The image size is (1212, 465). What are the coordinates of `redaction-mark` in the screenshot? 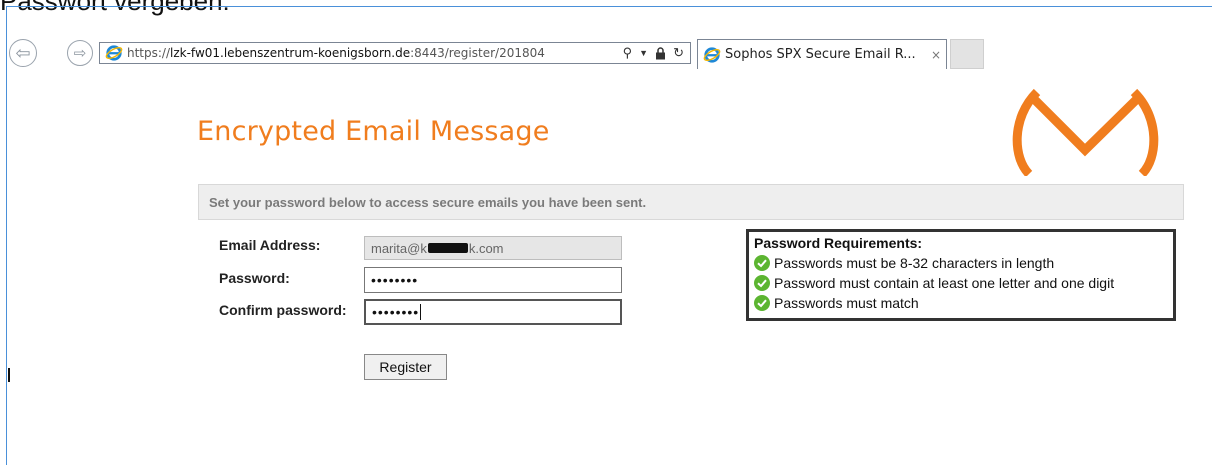 It's located at (447, 248).